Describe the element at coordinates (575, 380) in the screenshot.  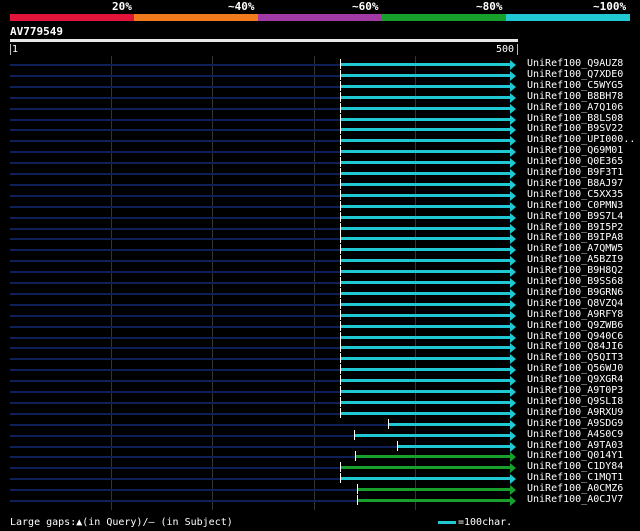
I see `hit-label: UniRef100_Q9XGR4` at that location.